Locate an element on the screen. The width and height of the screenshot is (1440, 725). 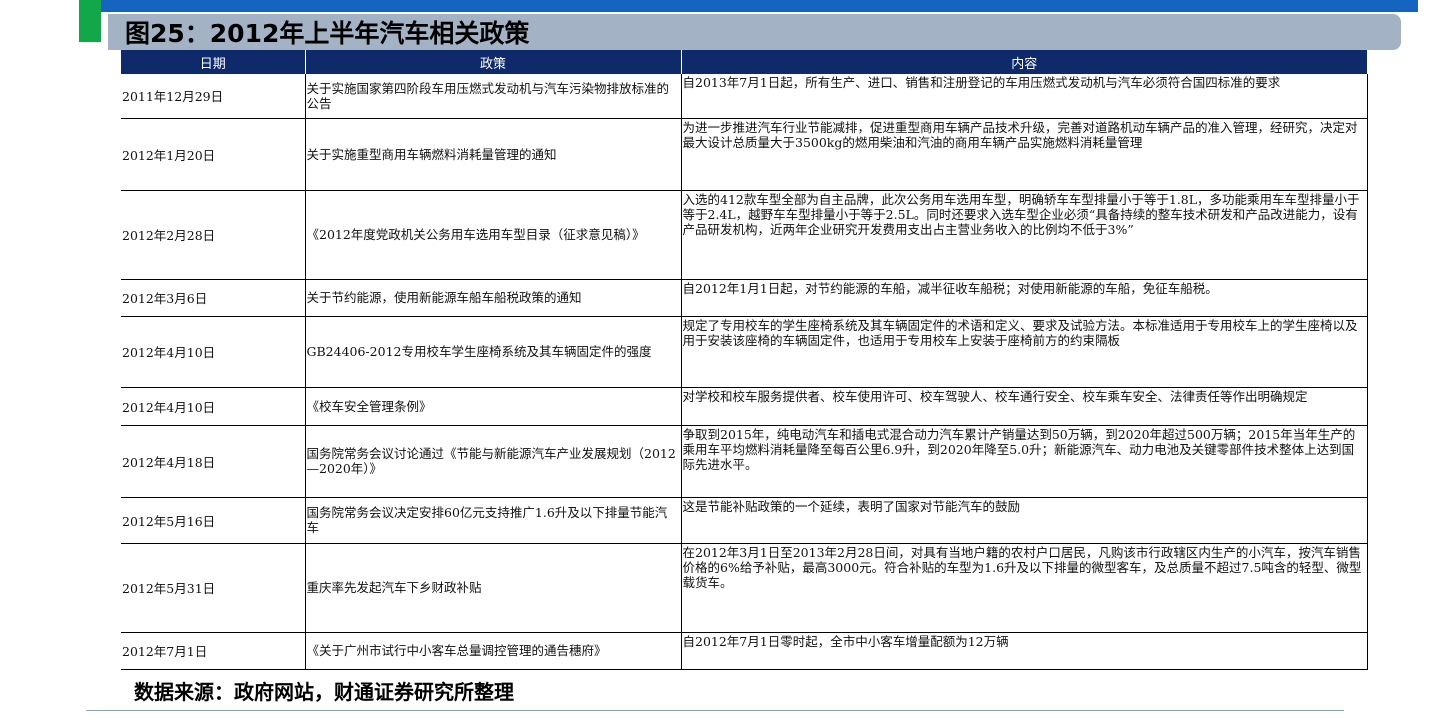
row-policy: 《校车安全管理条例》 is located at coordinates (492, 406).